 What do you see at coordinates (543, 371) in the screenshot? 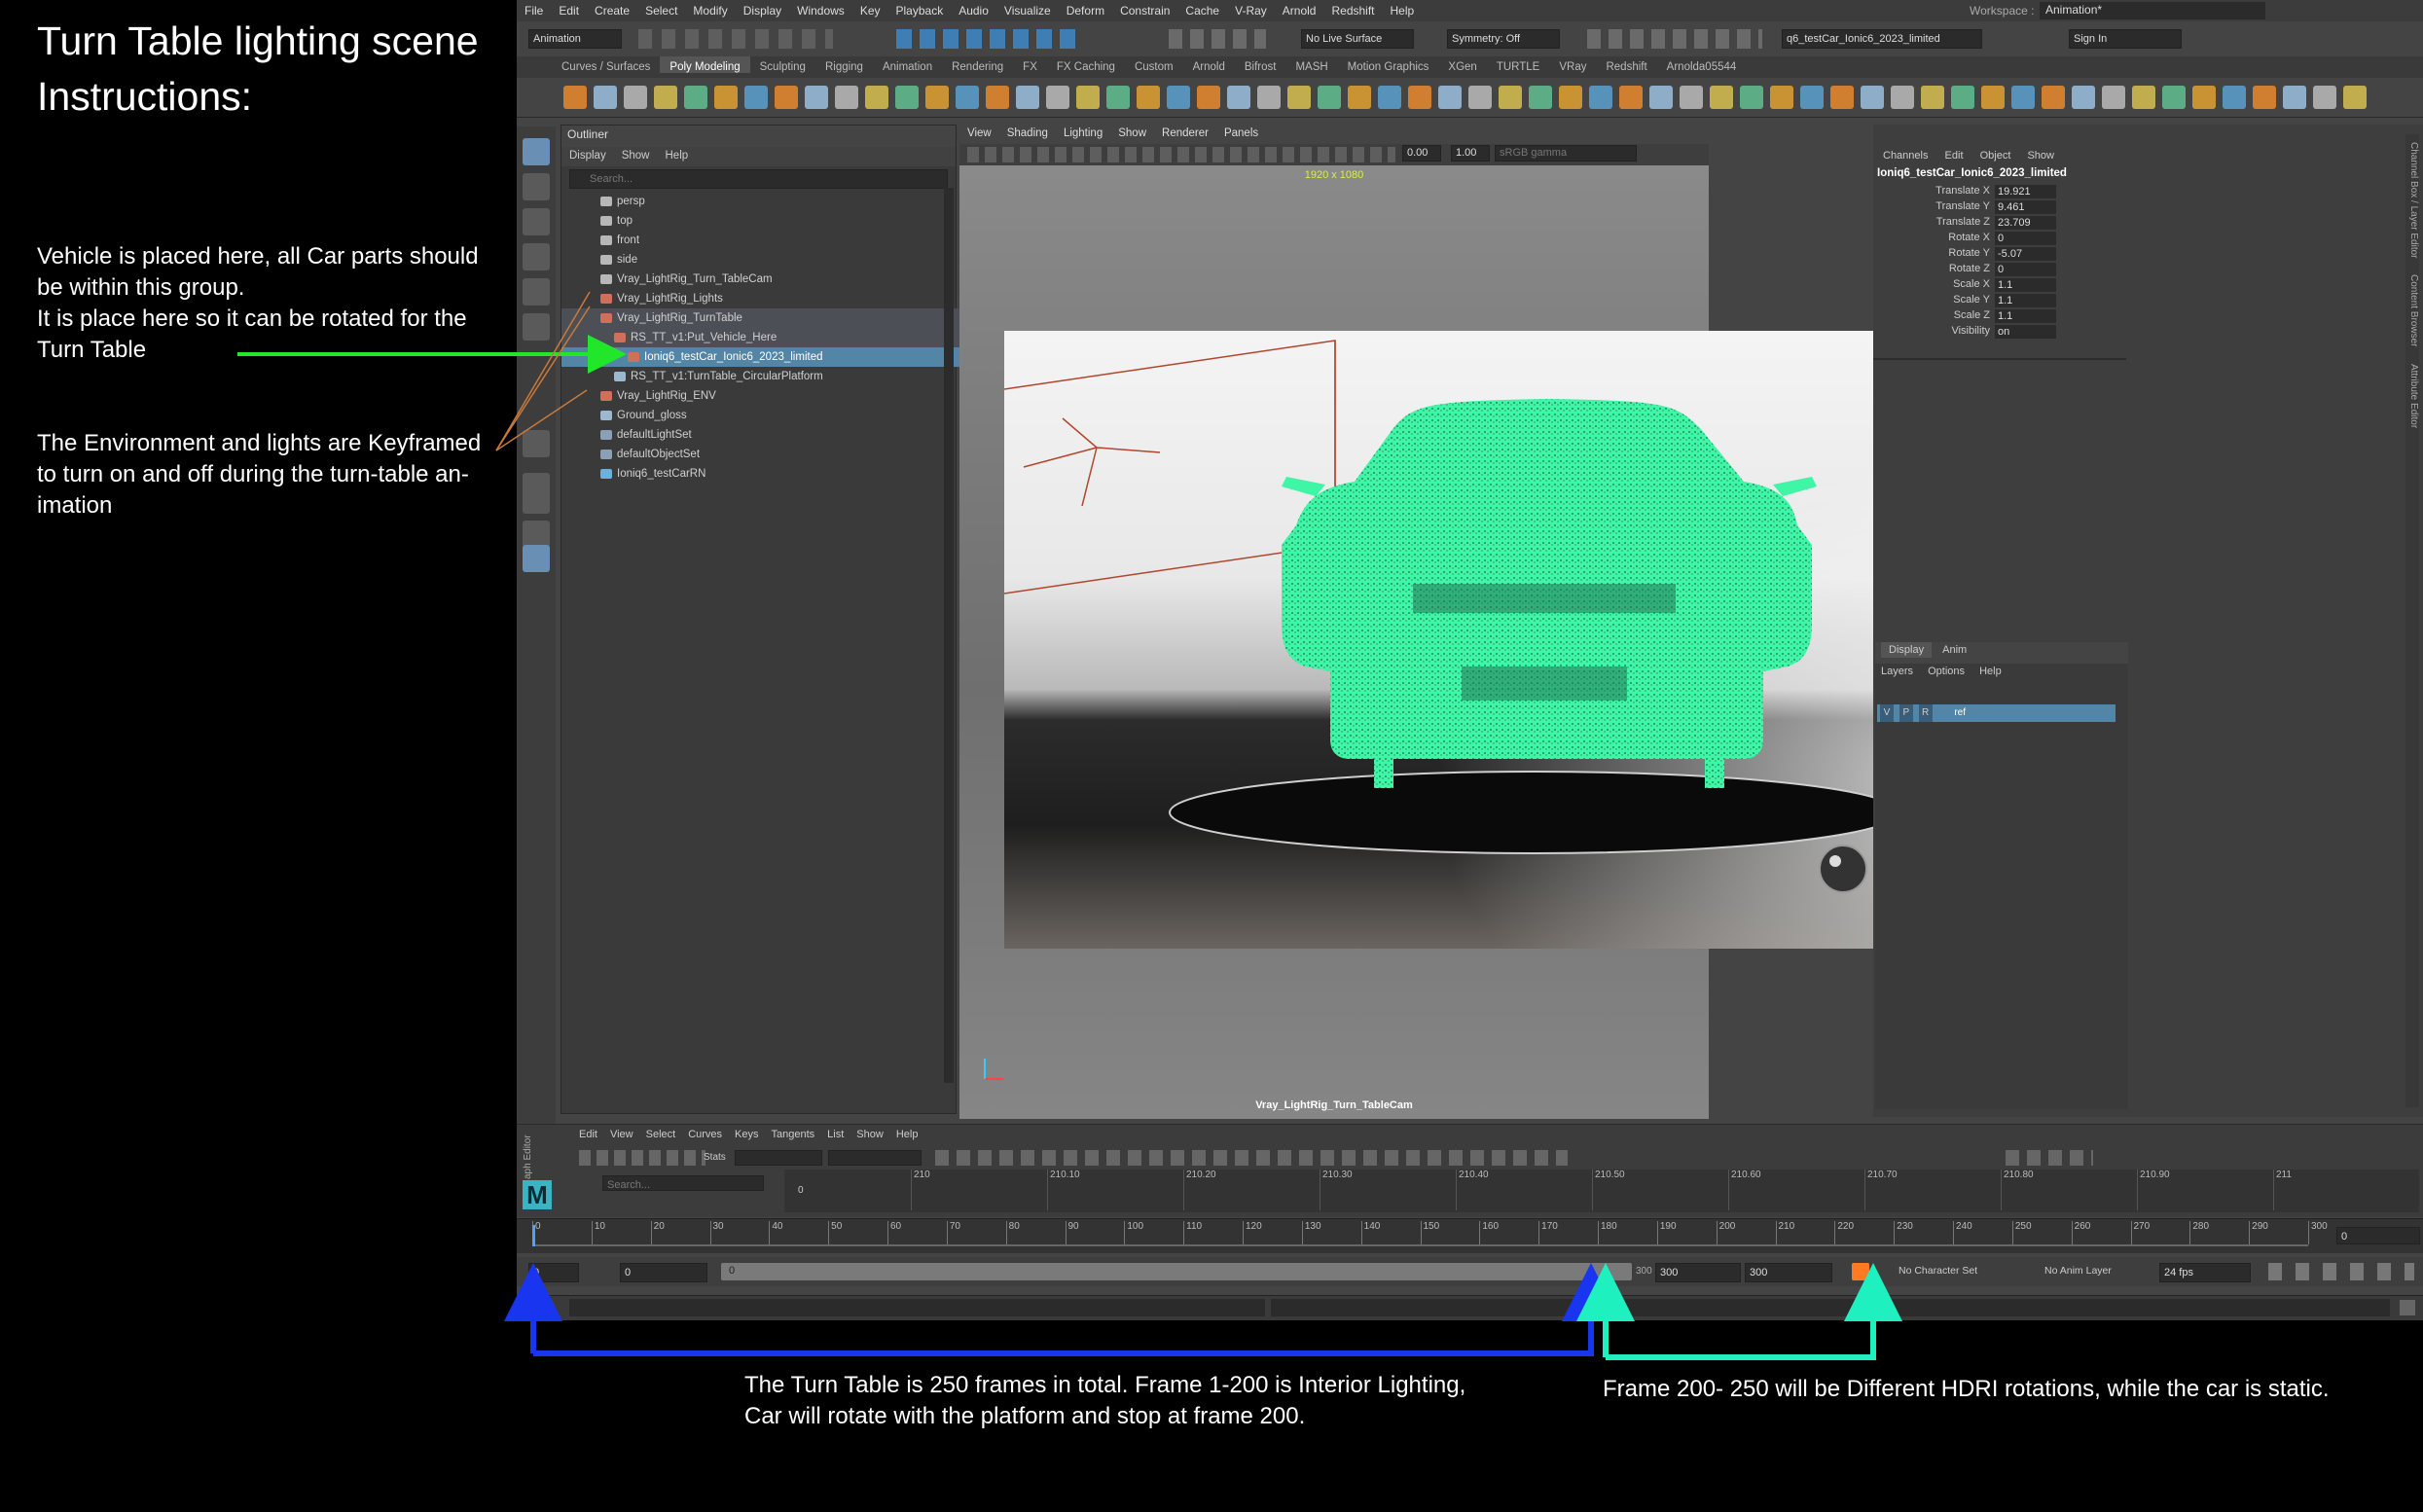
I see `environment-leader-lines` at bounding box center [543, 371].